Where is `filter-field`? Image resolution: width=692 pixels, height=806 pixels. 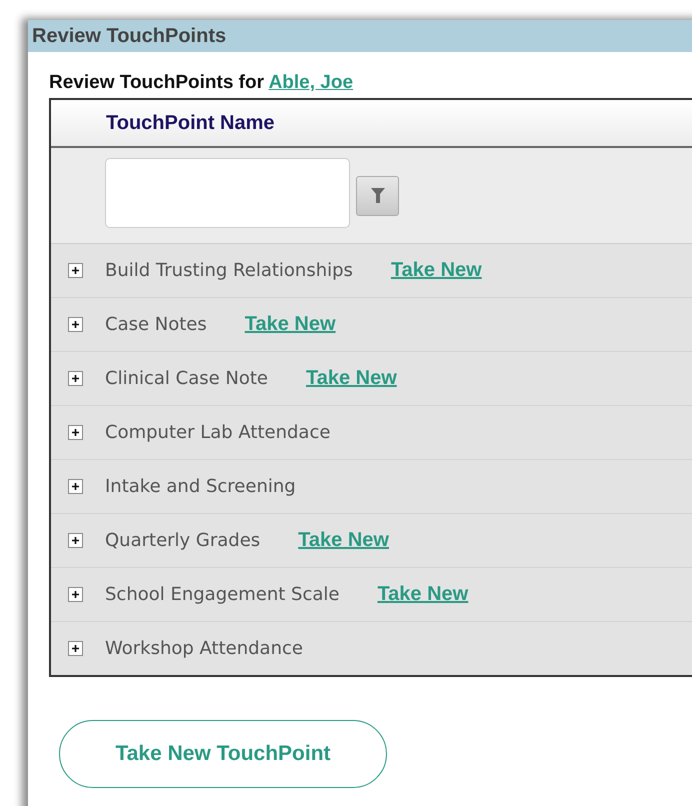 filter-field is located at coordinates (227, 193).